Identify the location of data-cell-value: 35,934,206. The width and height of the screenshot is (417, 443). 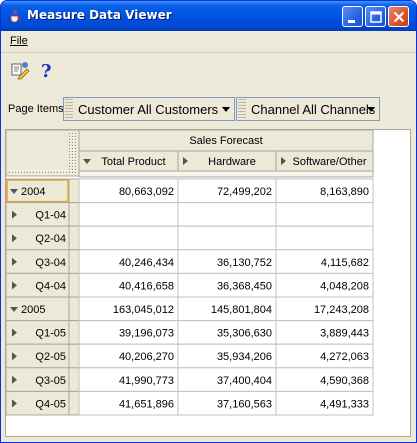
(244, 357).